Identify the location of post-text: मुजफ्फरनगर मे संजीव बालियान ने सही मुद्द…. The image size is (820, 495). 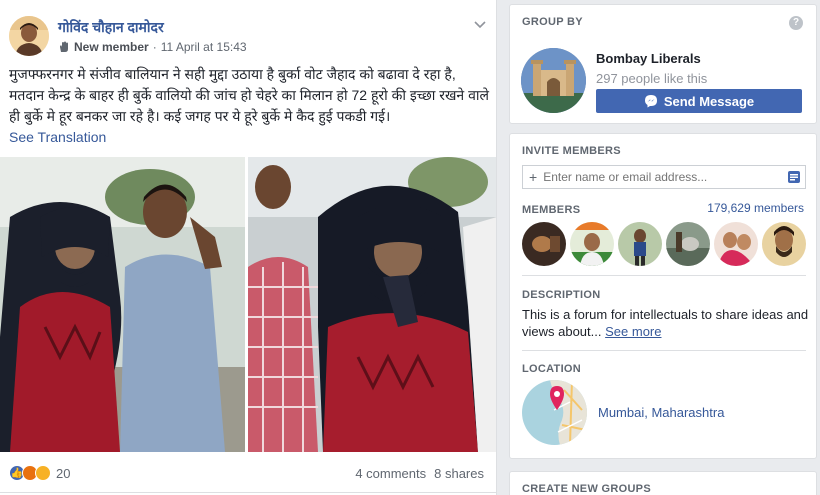
(249, 95).